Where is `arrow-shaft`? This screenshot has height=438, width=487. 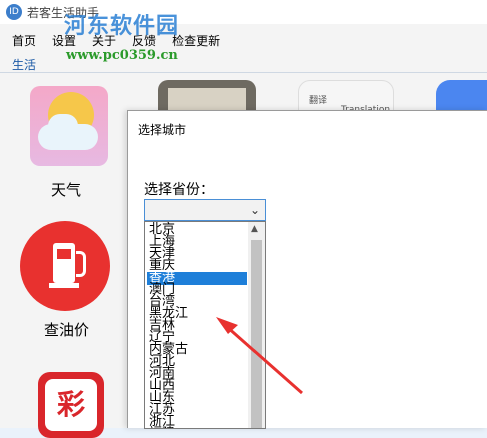 arrow-shaft is located at coordinates (264, 359).